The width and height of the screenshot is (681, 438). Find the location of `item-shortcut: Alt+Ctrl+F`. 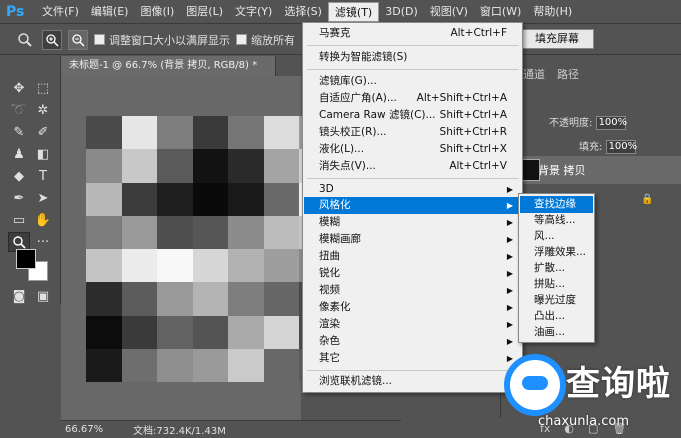

item-shortcut: Alt+Ctrl+F is located at coordinates (478, 33).